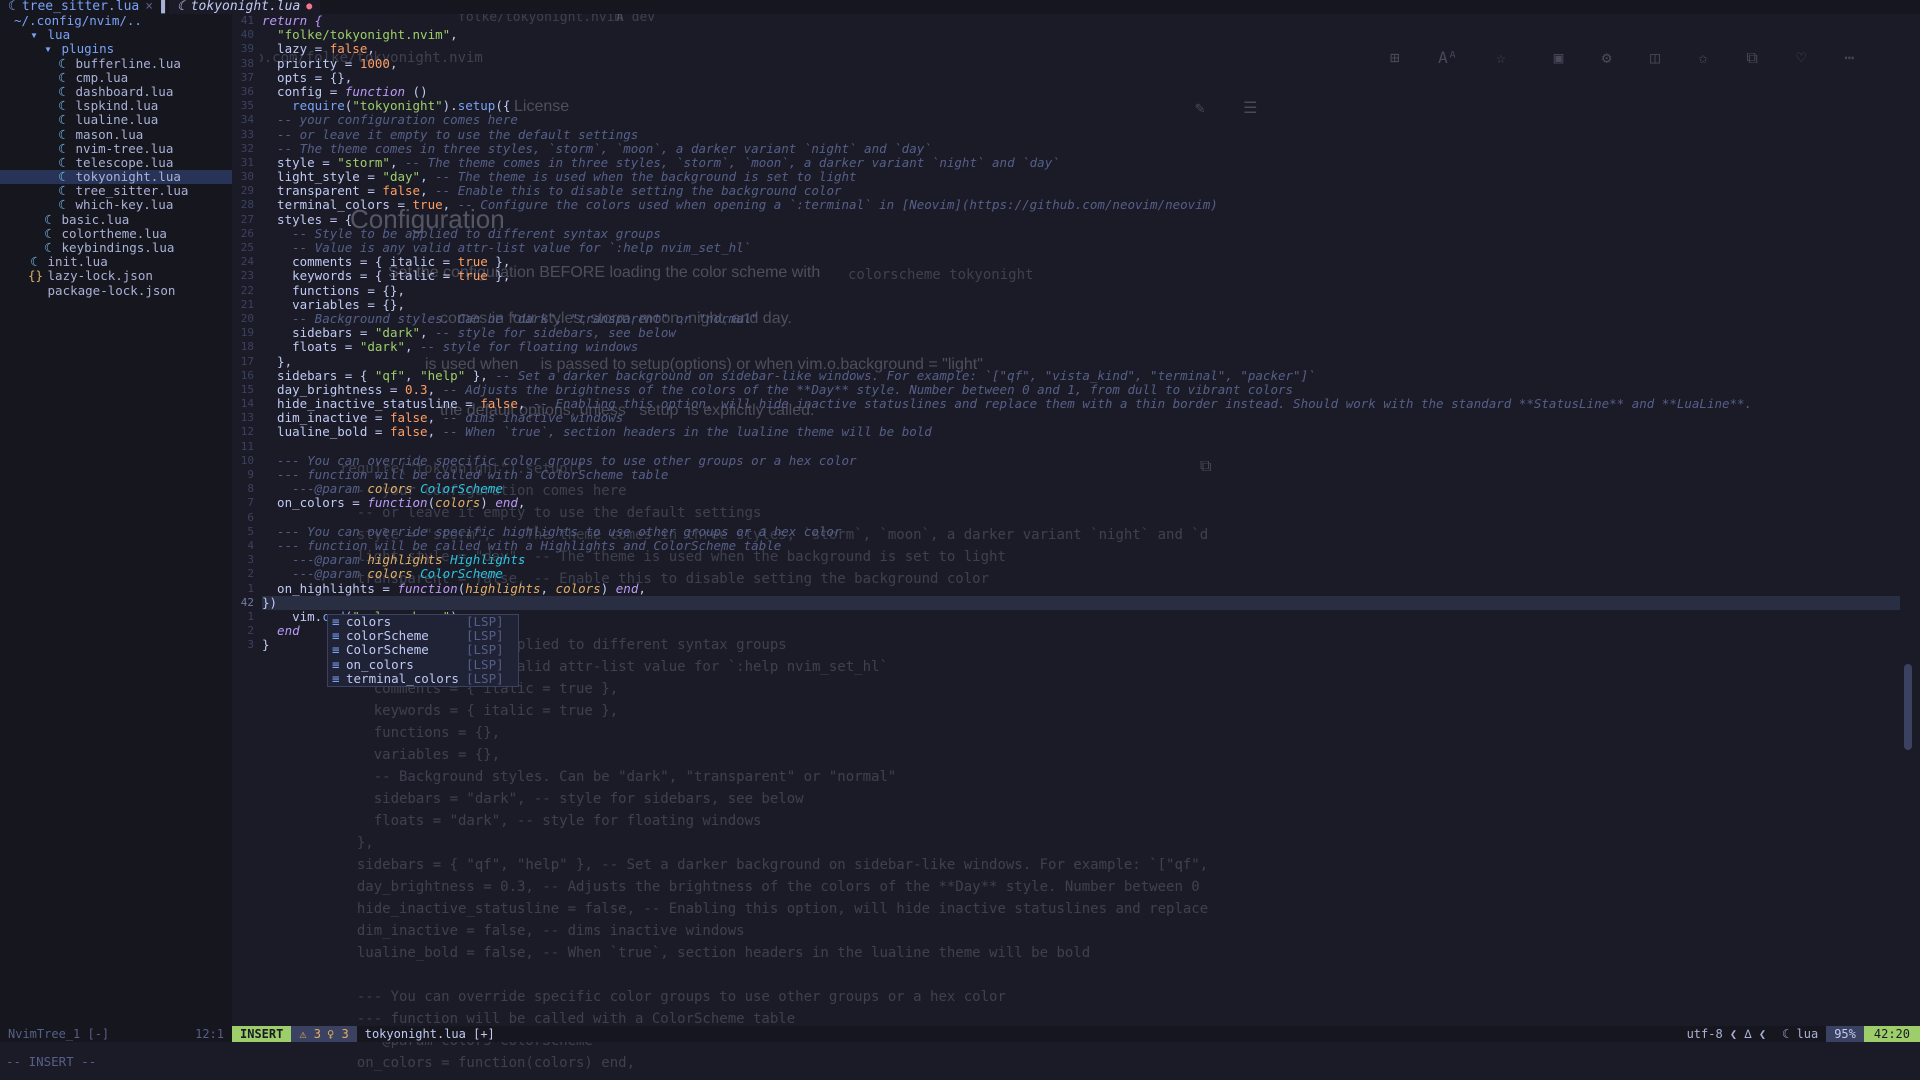  I want to click on scrollbar-thumb, so click(1908, 707).